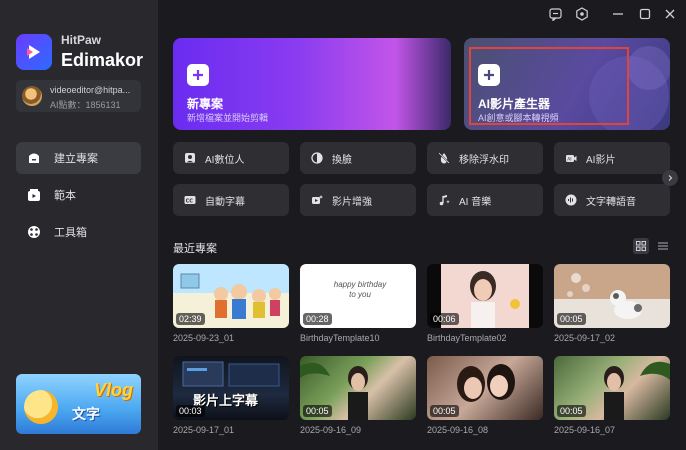  I want to click on minimize-icon, so click(618, 14).